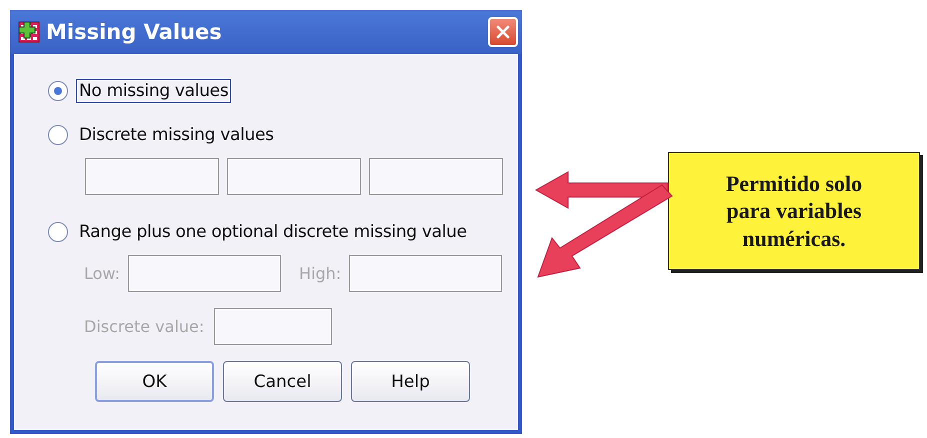  I want to click on dialog-button: Help, so click(410, 381).